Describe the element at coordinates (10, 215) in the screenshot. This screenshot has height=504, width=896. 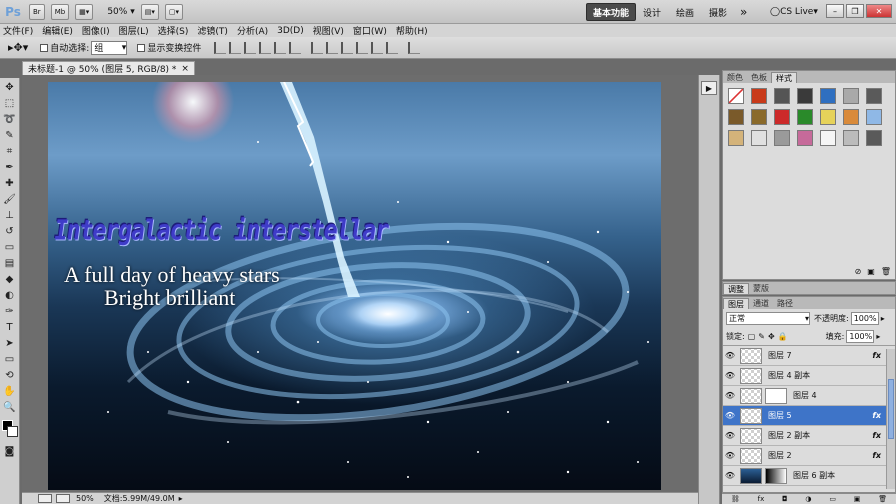
I see `stamp-tool-icon: ⊥` at that location.